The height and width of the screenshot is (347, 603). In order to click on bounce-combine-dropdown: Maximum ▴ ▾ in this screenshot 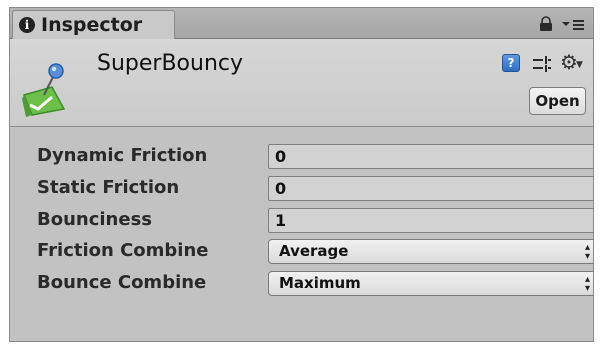, I will do `click(430, 283)`.